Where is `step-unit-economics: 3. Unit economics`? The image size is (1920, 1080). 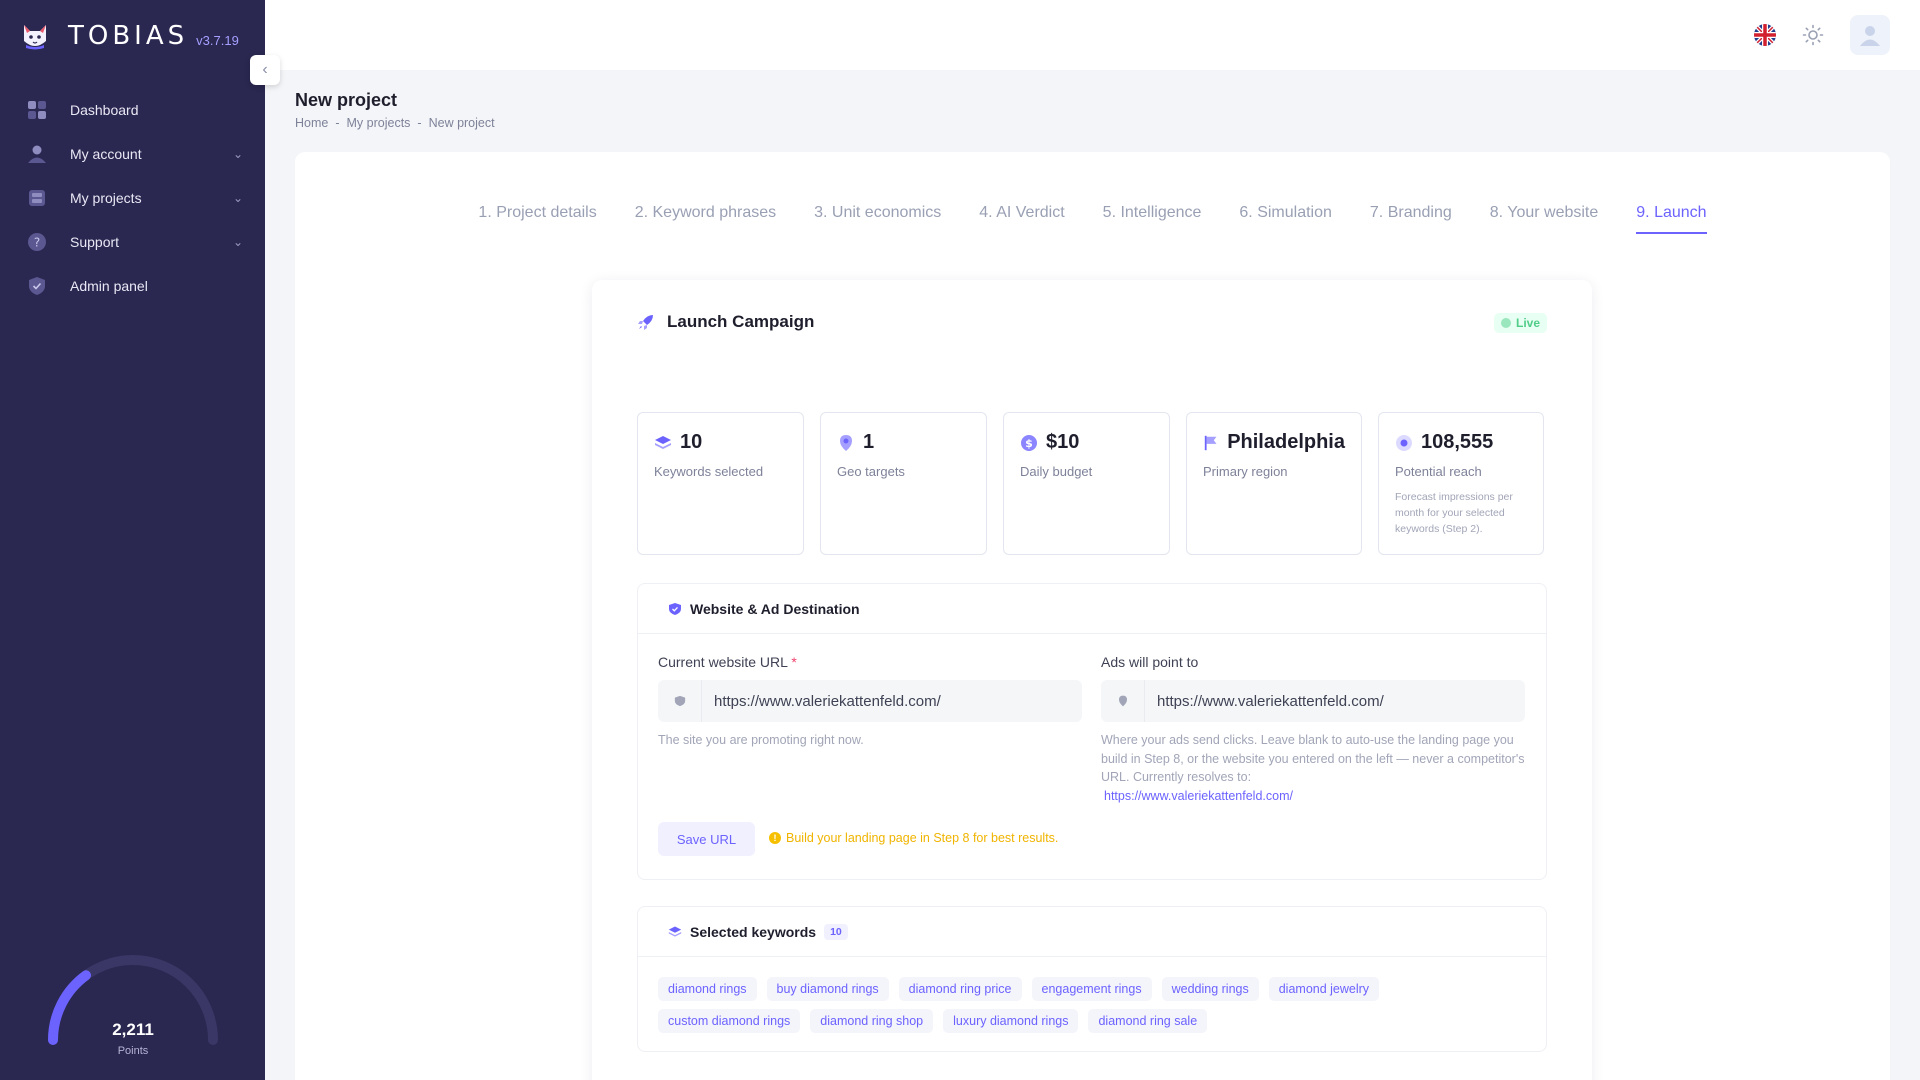
step-unit-economics: 3. Unit economics is located at coordinates (877, 219).